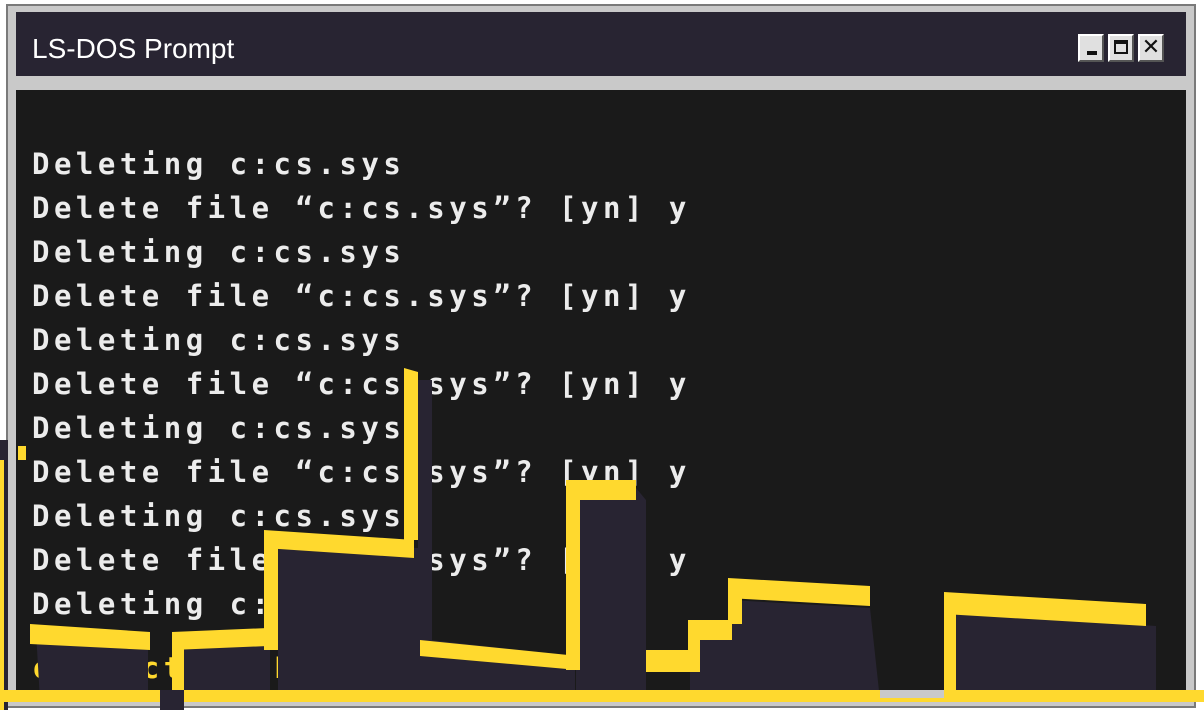  Describe the element at coordinates (1091, 48) in the screenshot. I see `minimize-button` at that location.